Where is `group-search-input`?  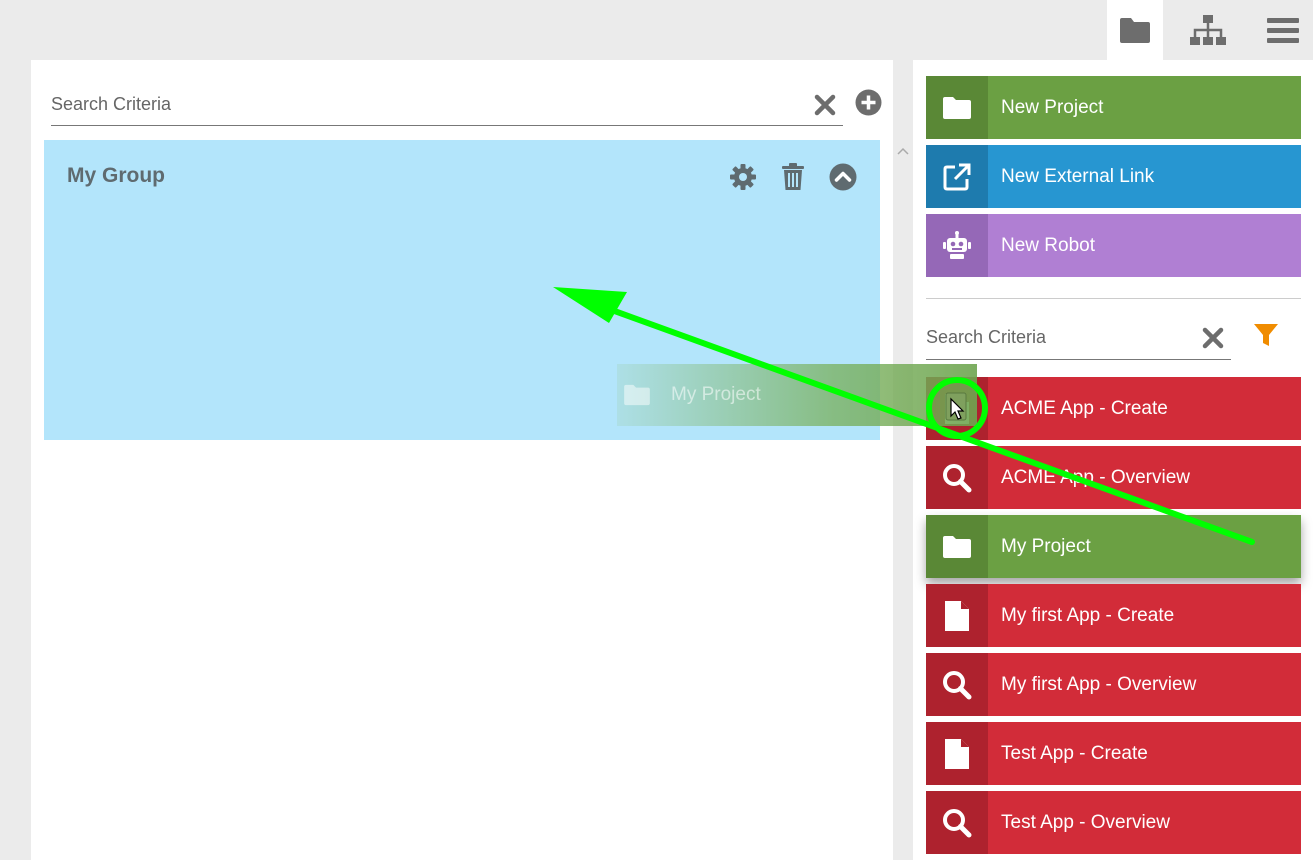
group-search-input is located at coordinates (429, 104).